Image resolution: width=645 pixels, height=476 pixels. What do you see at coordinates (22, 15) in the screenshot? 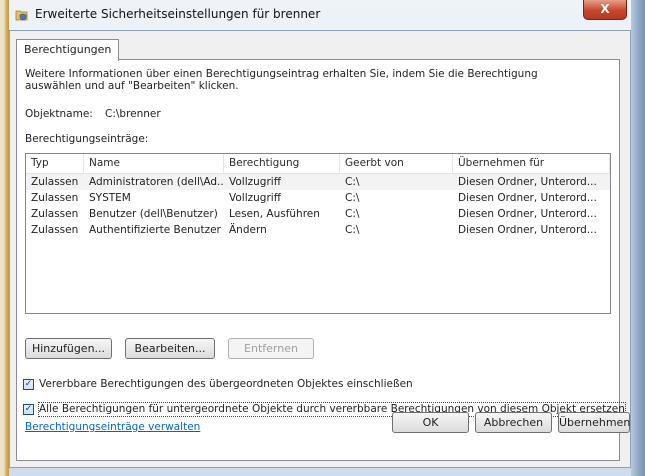
I see `folder-shield-icon` at bounding box center [22, 15].